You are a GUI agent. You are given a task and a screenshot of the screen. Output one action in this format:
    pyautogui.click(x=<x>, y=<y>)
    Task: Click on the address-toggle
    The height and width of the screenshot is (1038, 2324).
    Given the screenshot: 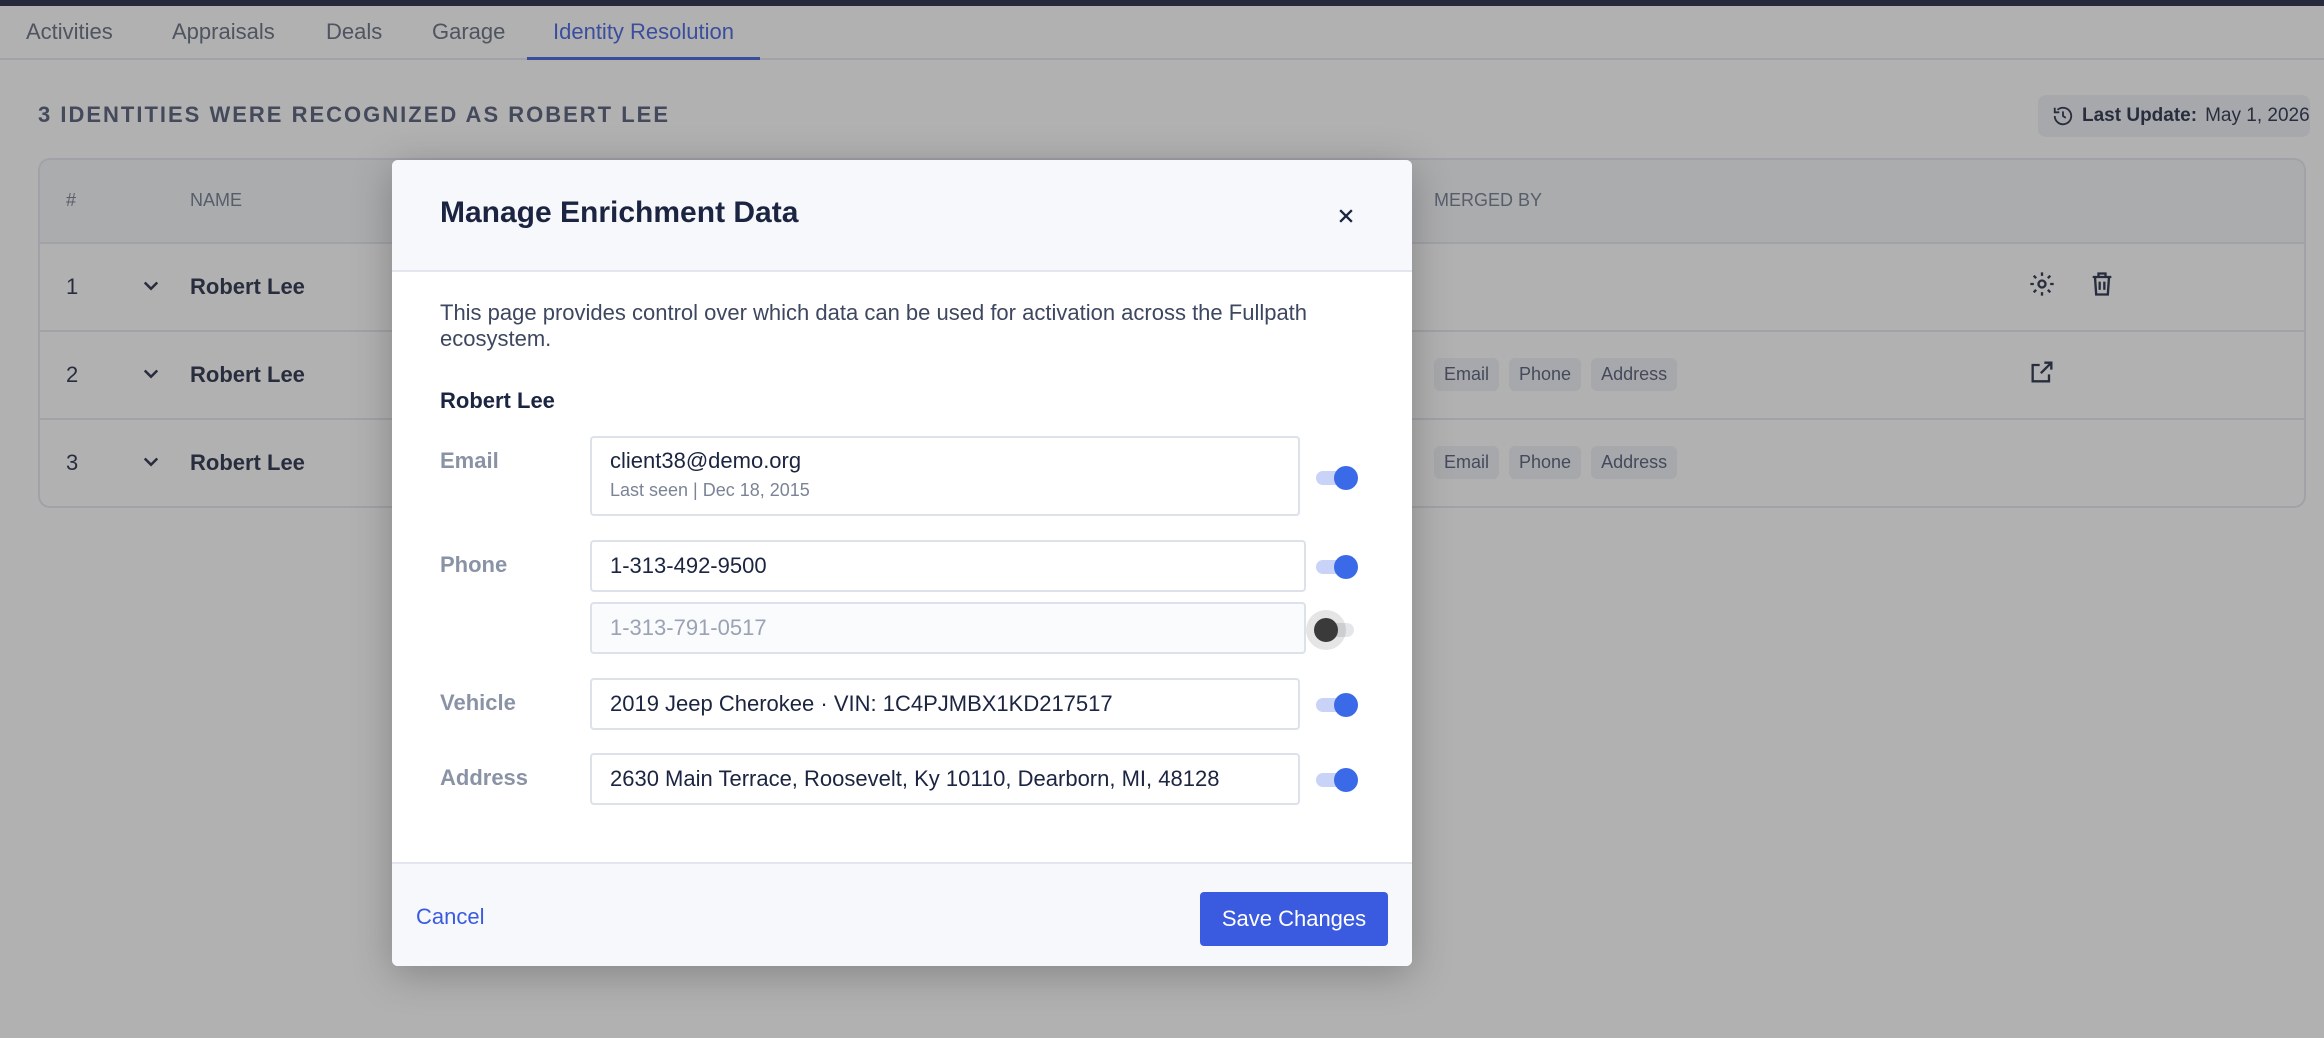 What is the action you would take?
    pyautogui.click(x=1337, y=779)
    